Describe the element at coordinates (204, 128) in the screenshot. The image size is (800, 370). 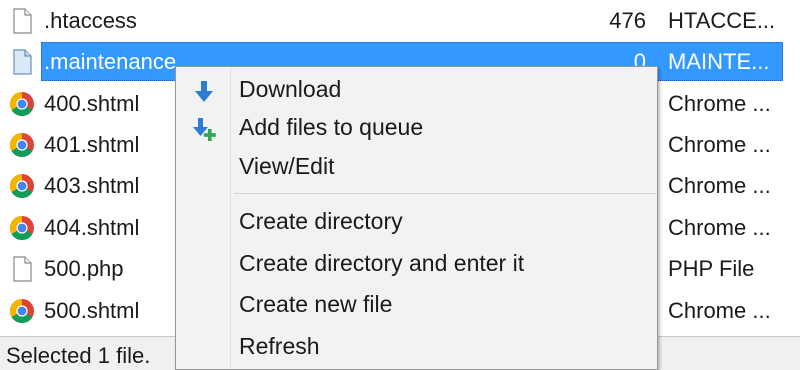
I see `add-to-queue-icon` at that location.